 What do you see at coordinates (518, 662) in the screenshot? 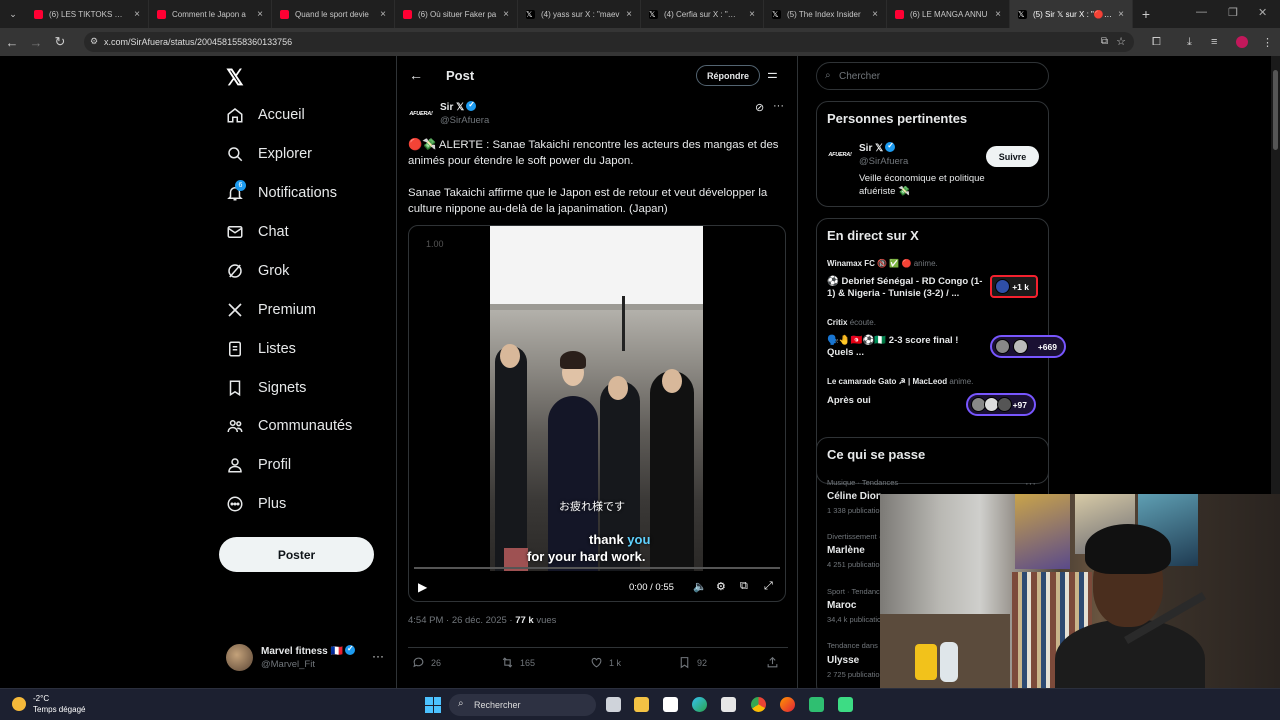
I see `repost-action: 165` at bounding box center [518, 662].